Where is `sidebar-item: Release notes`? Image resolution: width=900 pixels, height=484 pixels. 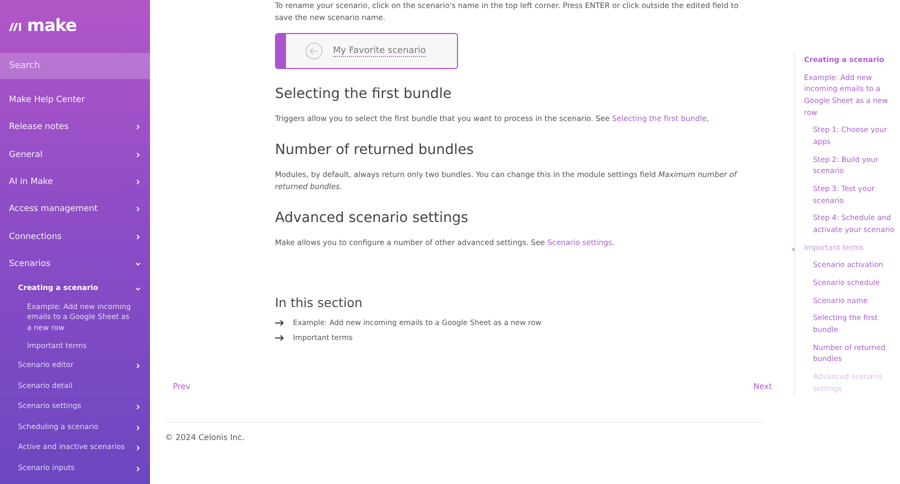
sidebar-item: Release notes is located at coordinates (75, 128).